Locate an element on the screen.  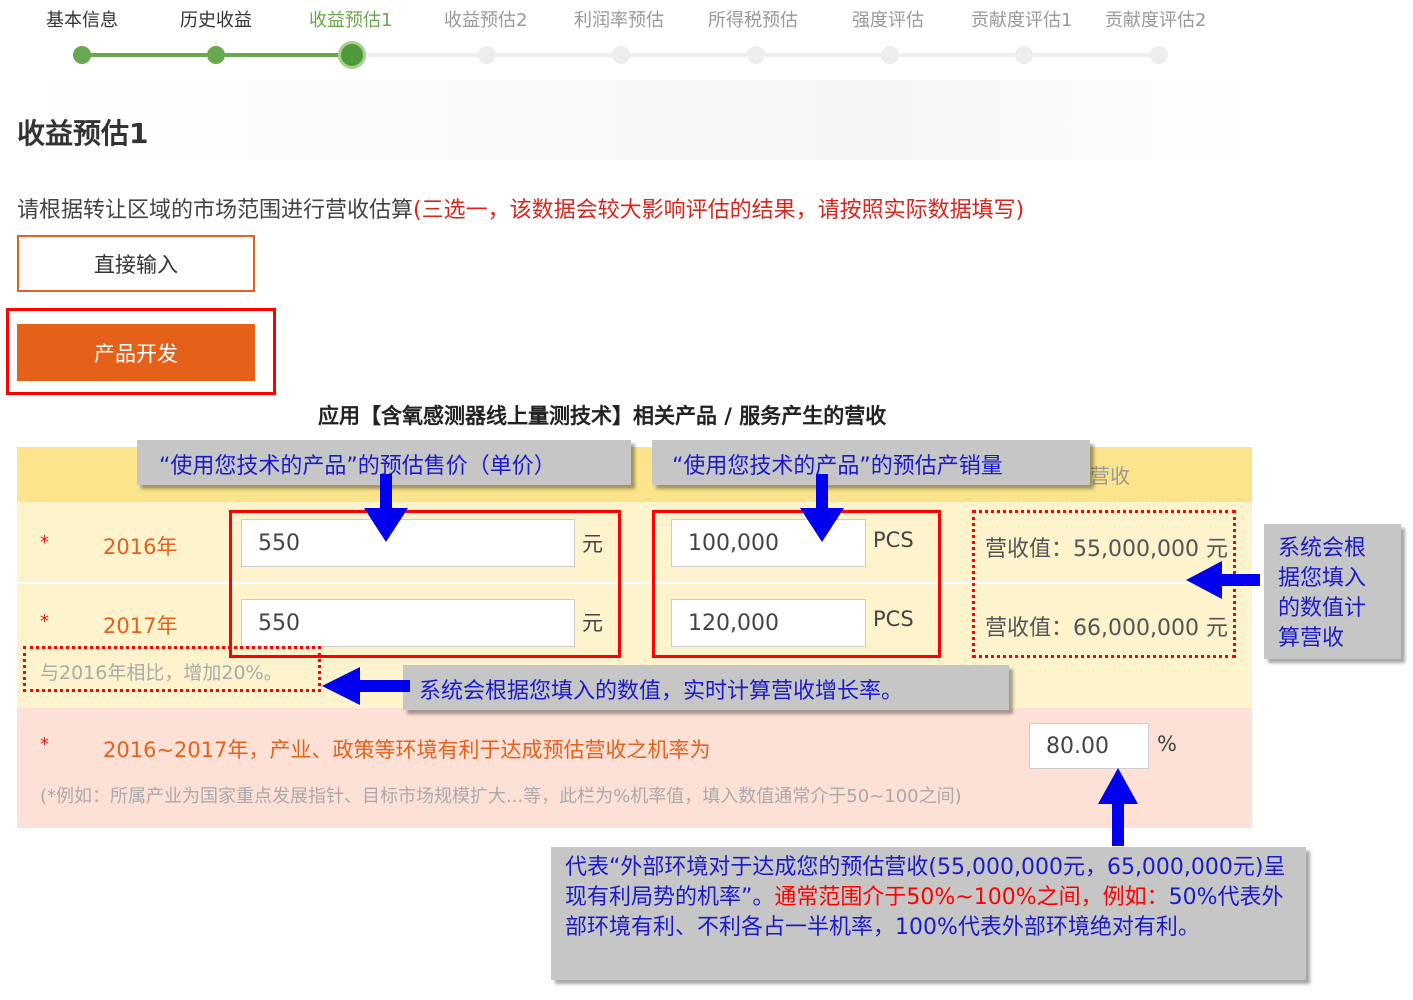
step-dot-active is located at coordinates (352, 55).